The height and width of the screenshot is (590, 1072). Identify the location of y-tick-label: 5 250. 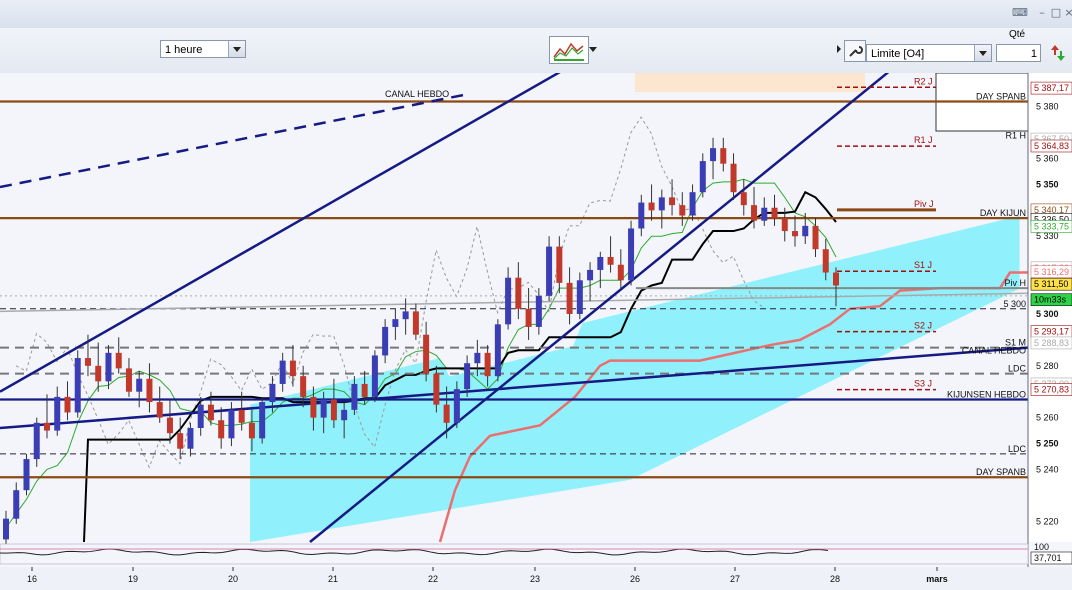
(1047, 444).